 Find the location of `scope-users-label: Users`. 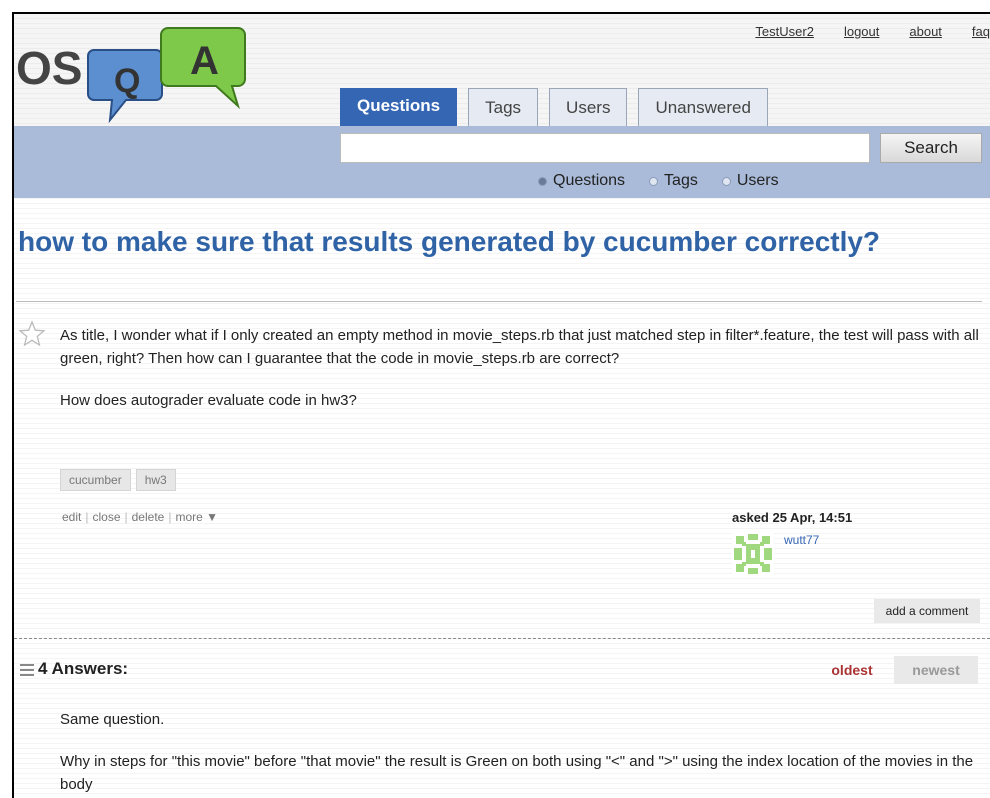

scope-users-label: Users is located at coordinates (757, 180).